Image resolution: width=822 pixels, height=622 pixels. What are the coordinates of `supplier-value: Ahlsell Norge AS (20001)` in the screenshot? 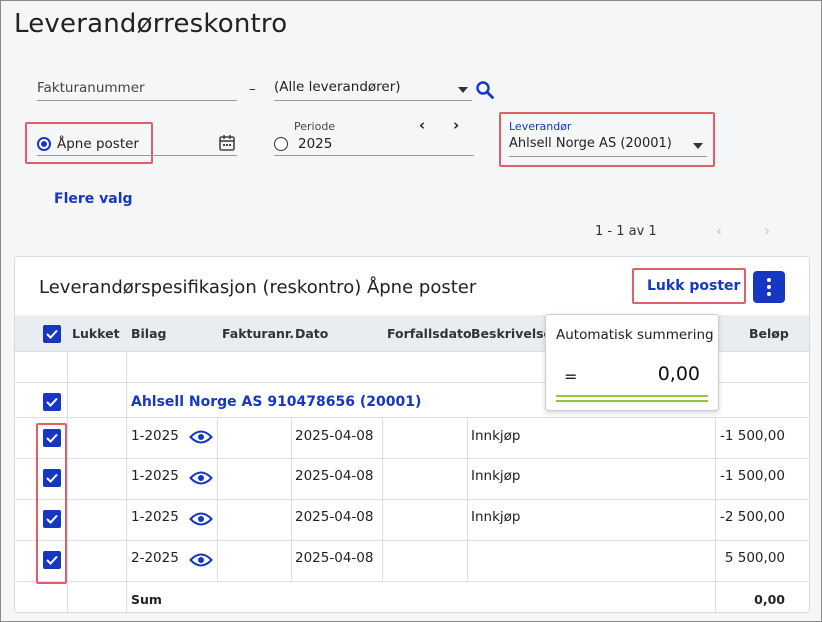 It's located at (590, 143).